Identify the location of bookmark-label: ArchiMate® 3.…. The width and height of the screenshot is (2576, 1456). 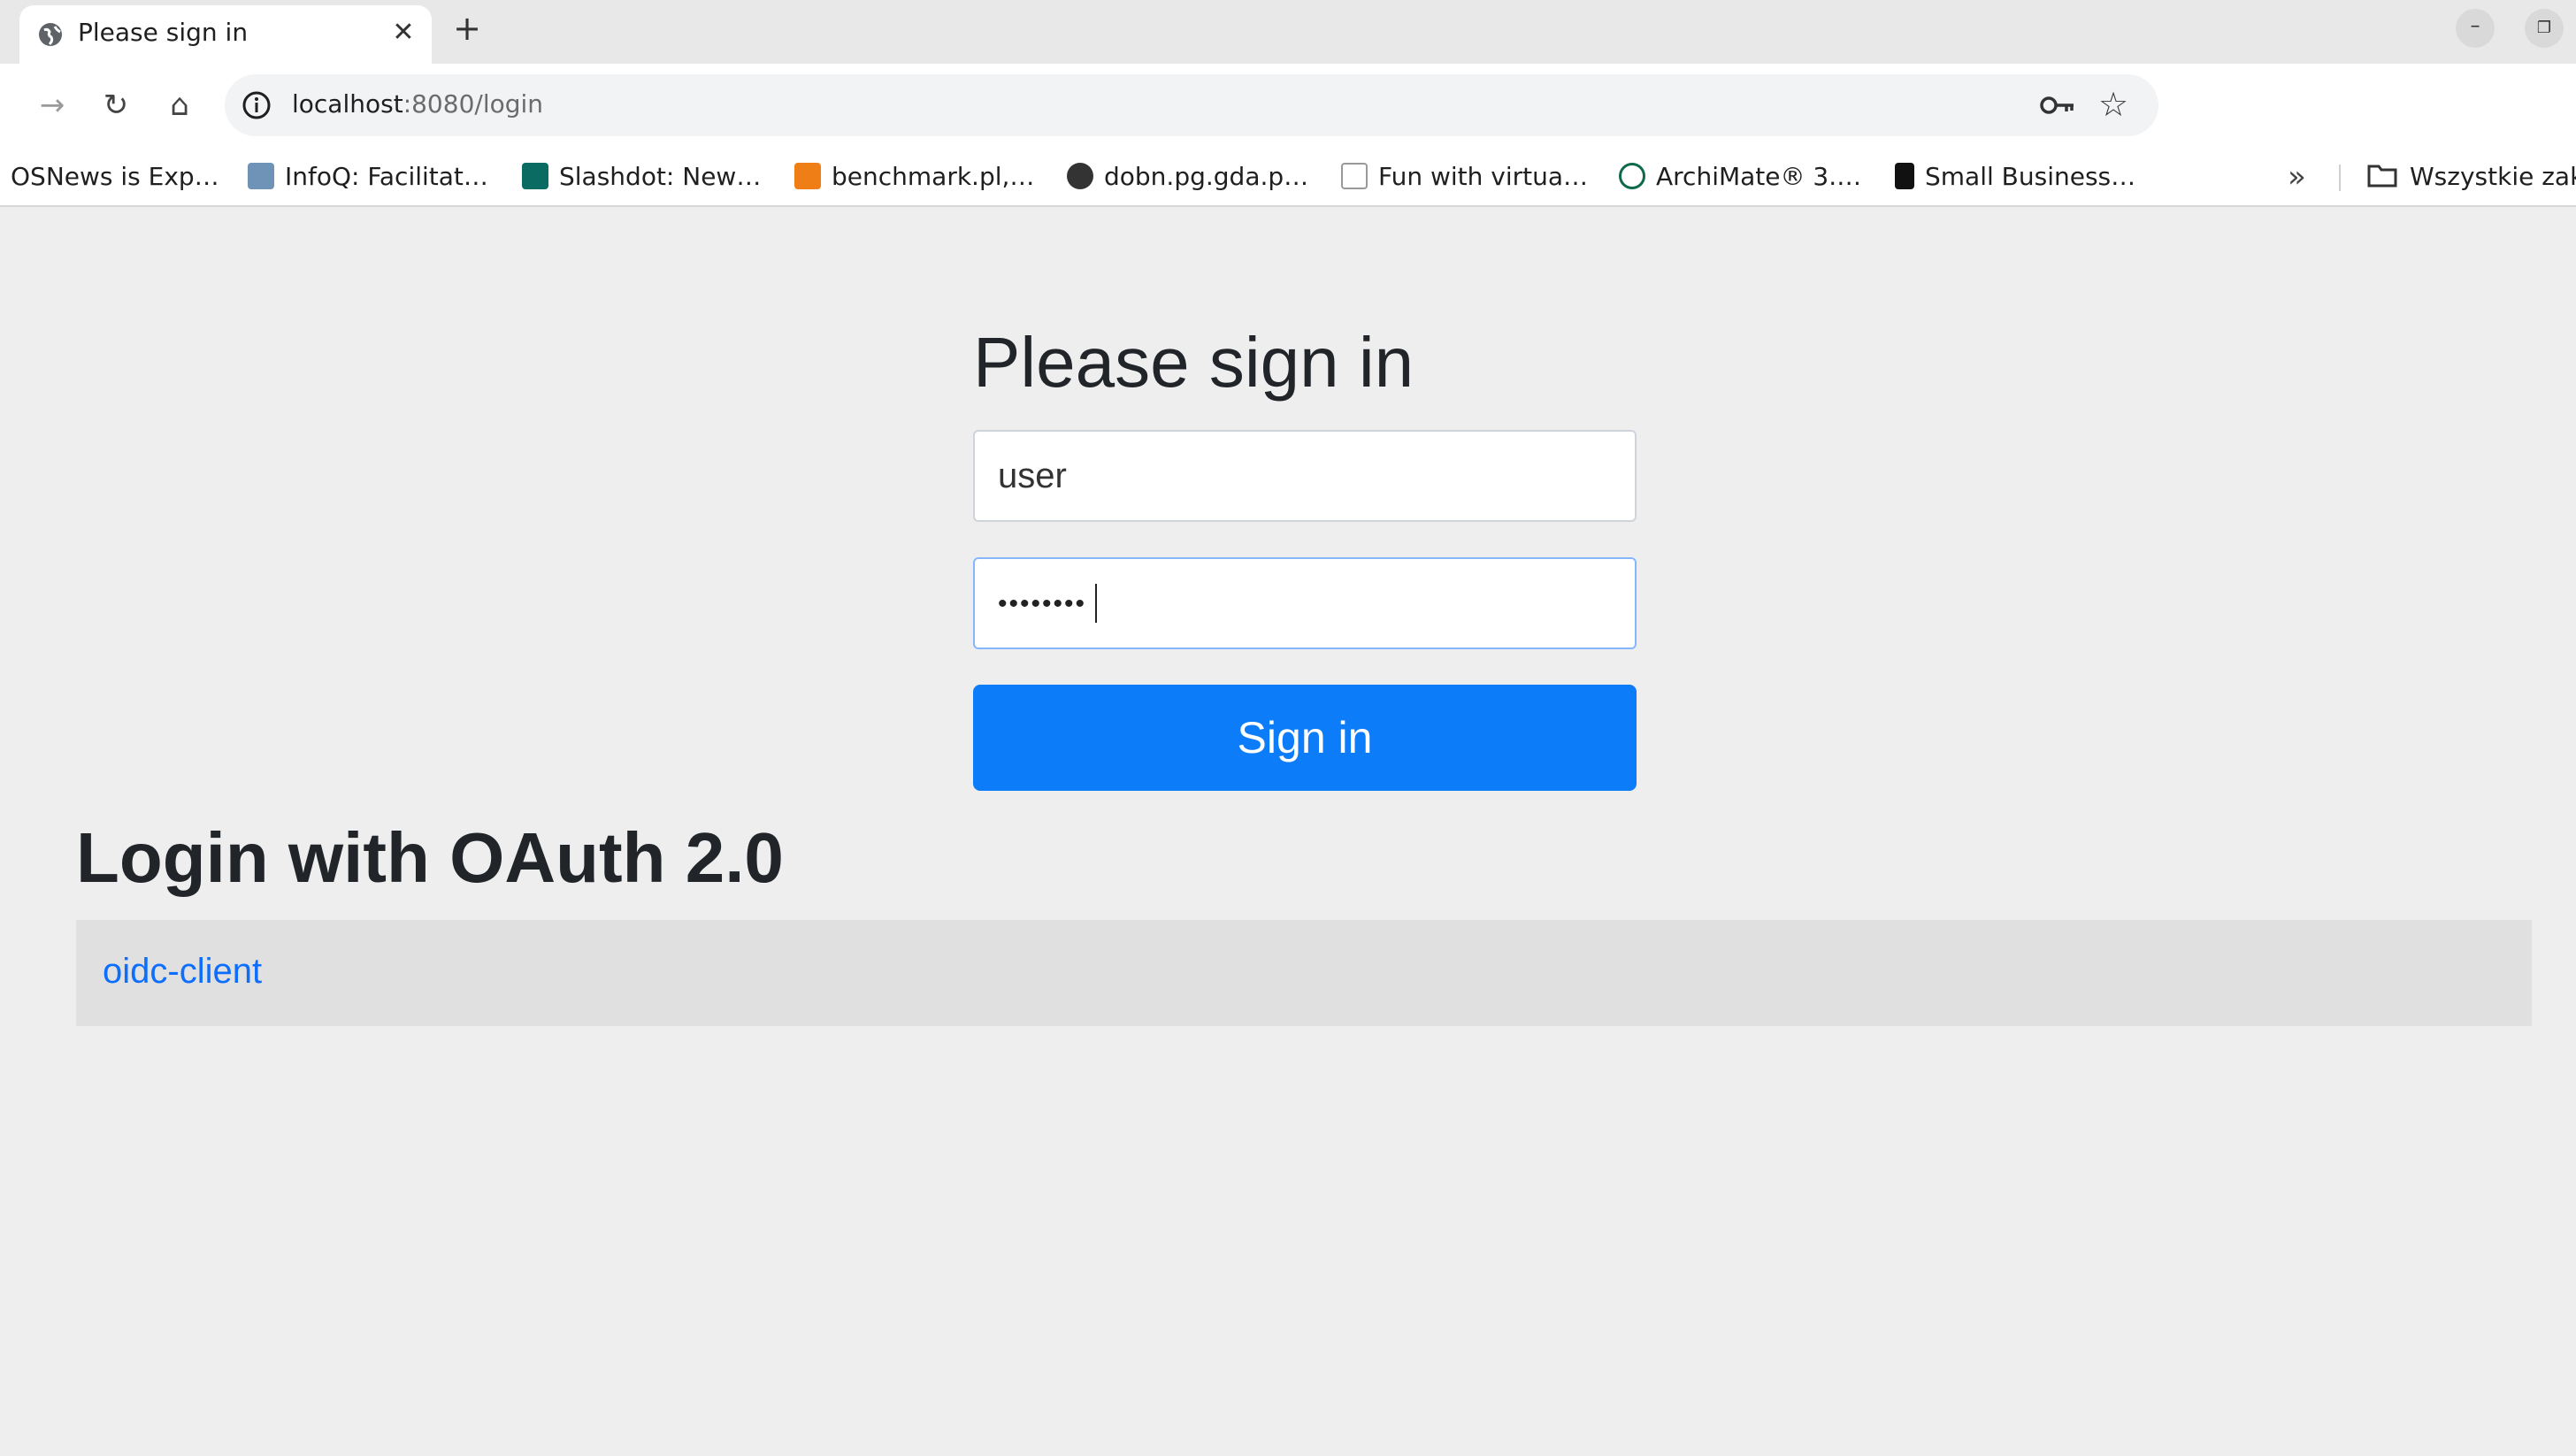
(1759, 176).